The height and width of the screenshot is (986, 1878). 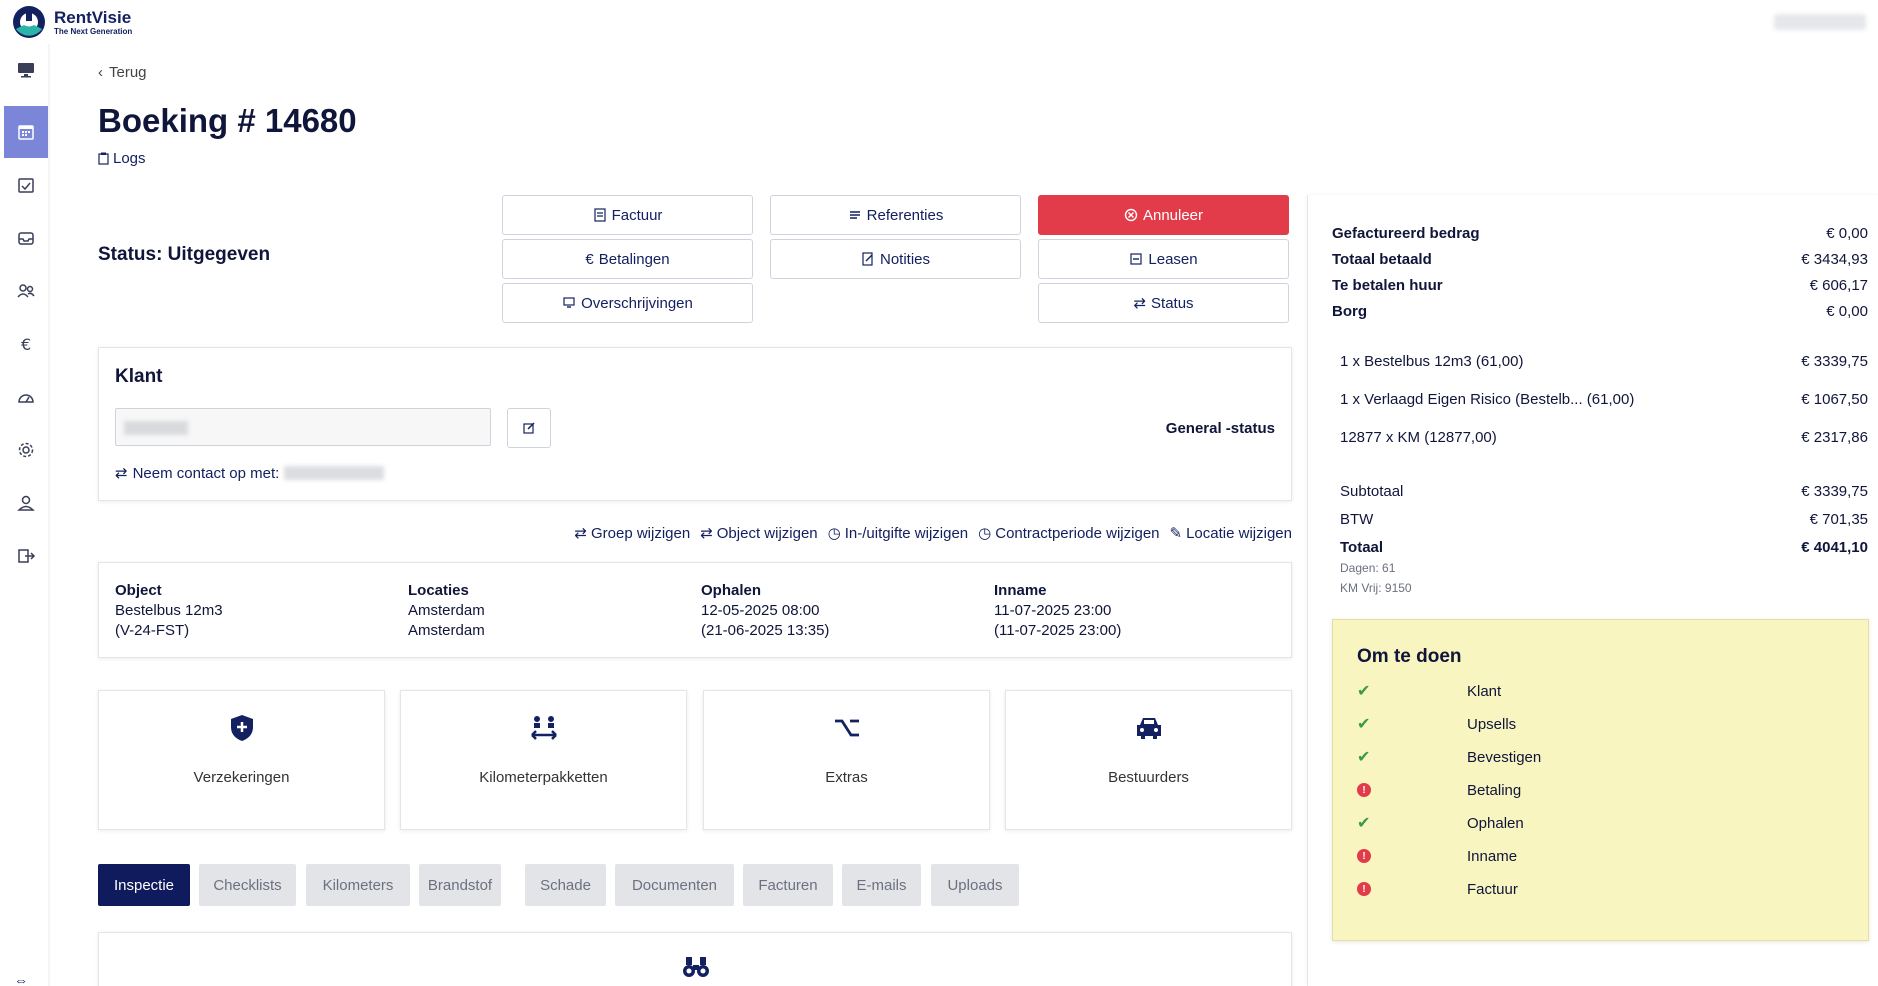 I want to click on todo-item-betaling: ! Betaling, so click(x=1439, y=790).